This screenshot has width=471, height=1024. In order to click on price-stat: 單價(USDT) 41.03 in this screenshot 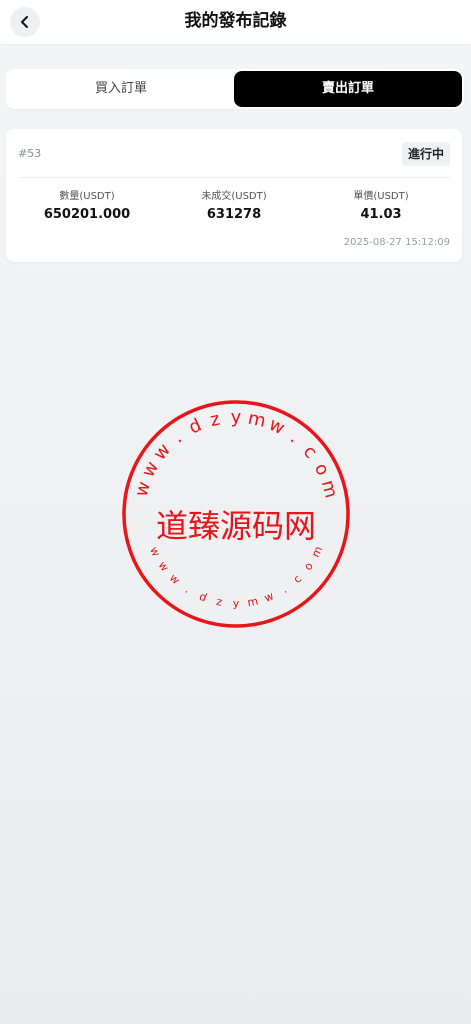, I will do `click(381, 207)`.